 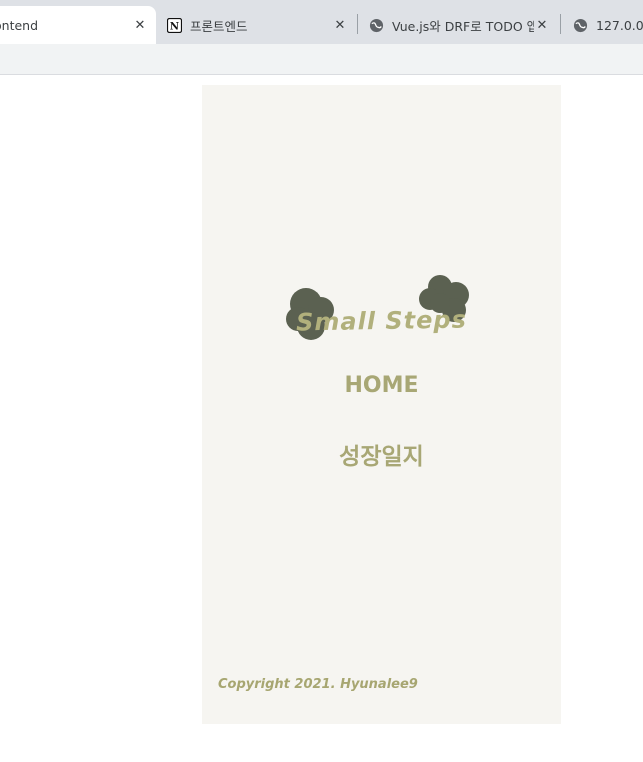 I want to click on tab-title: 127.0.0.1, so click(x=619, y=25).